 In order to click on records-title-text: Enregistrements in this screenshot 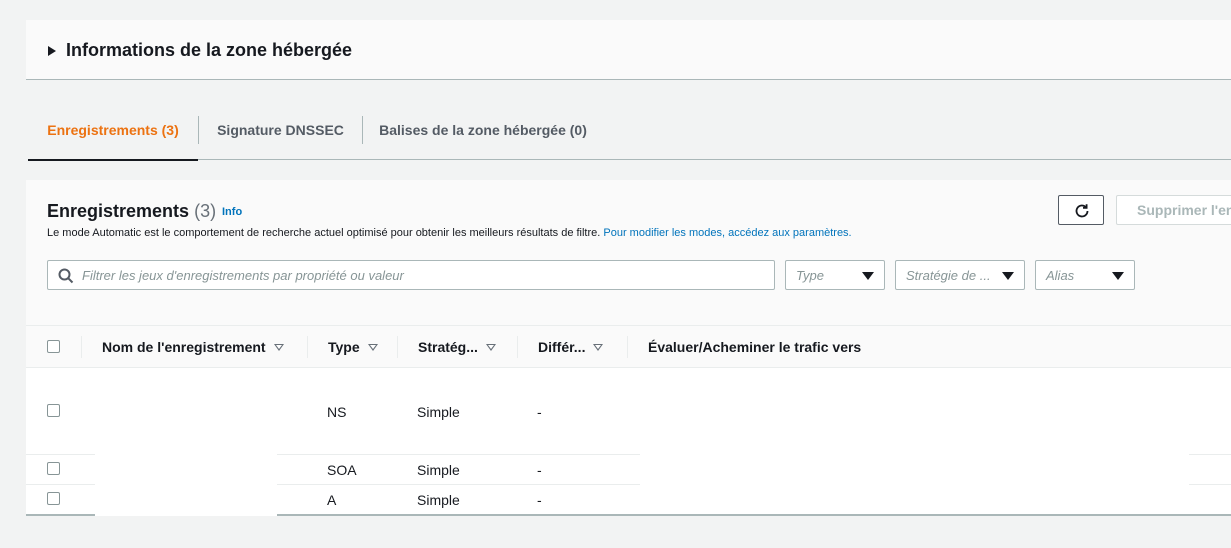, I will do `click(118, 211)`.